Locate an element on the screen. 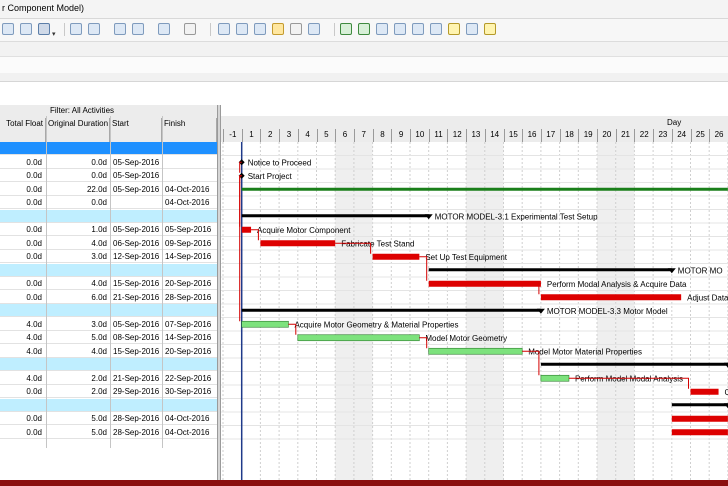  assign-icon is located at coordinates (314, 29).